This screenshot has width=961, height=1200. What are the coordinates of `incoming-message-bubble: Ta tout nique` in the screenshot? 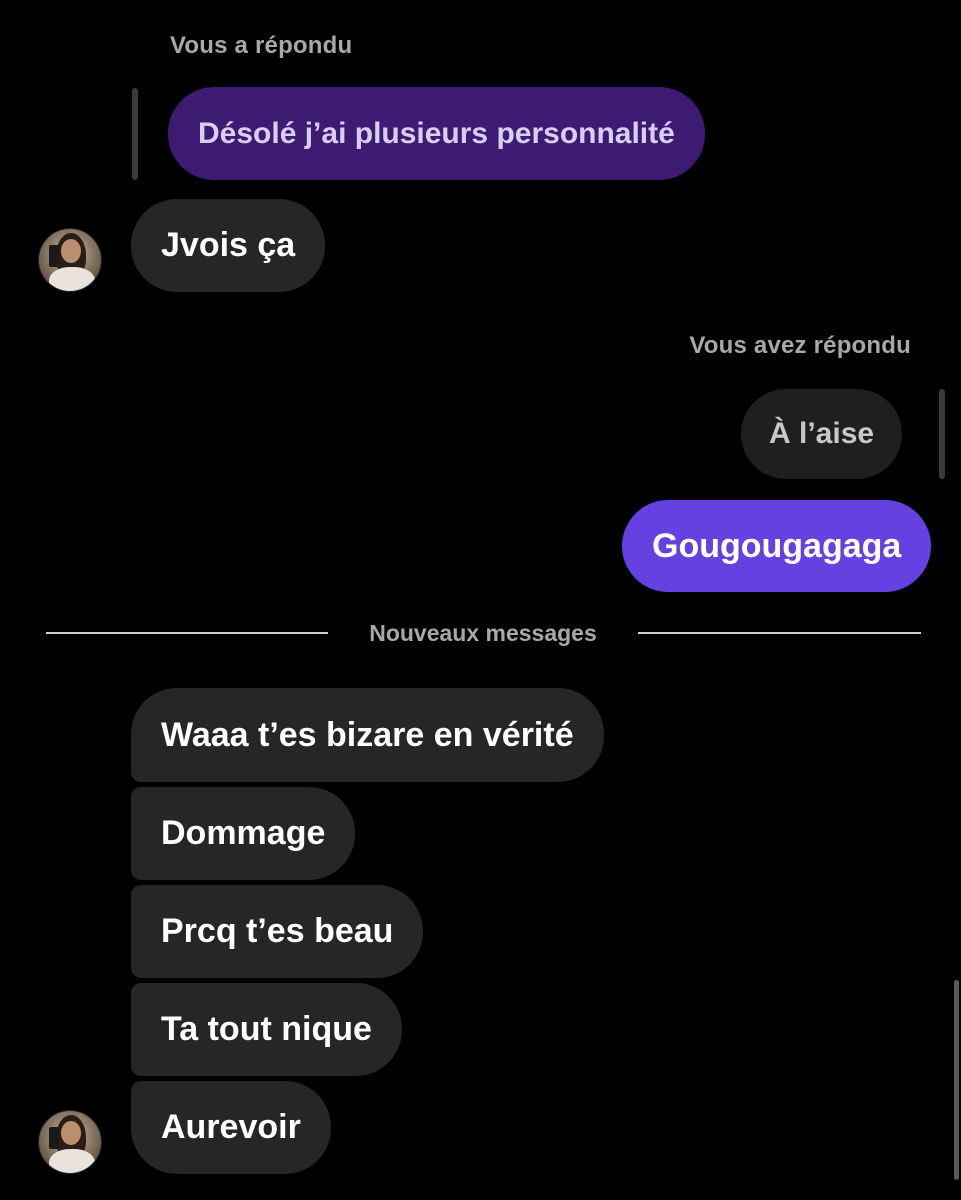 It's located at (266, 1029).